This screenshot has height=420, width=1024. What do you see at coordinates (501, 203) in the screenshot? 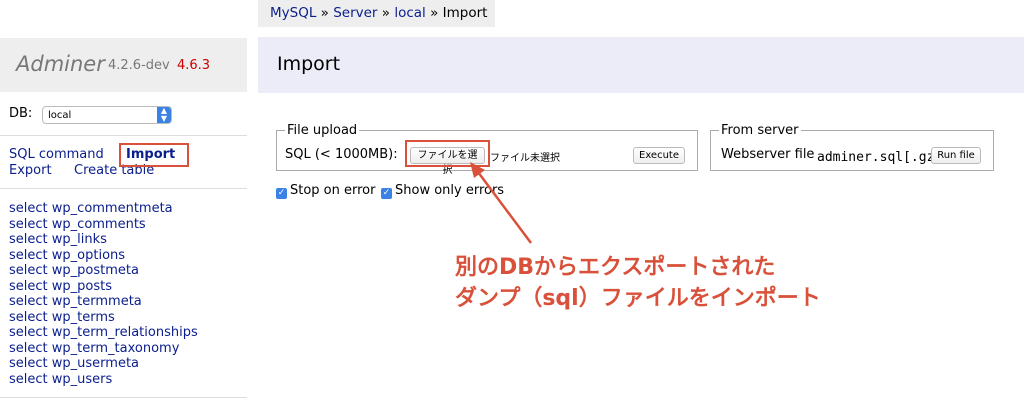
I see `annotation-arrow-icon` at bounding box center [501, 203].